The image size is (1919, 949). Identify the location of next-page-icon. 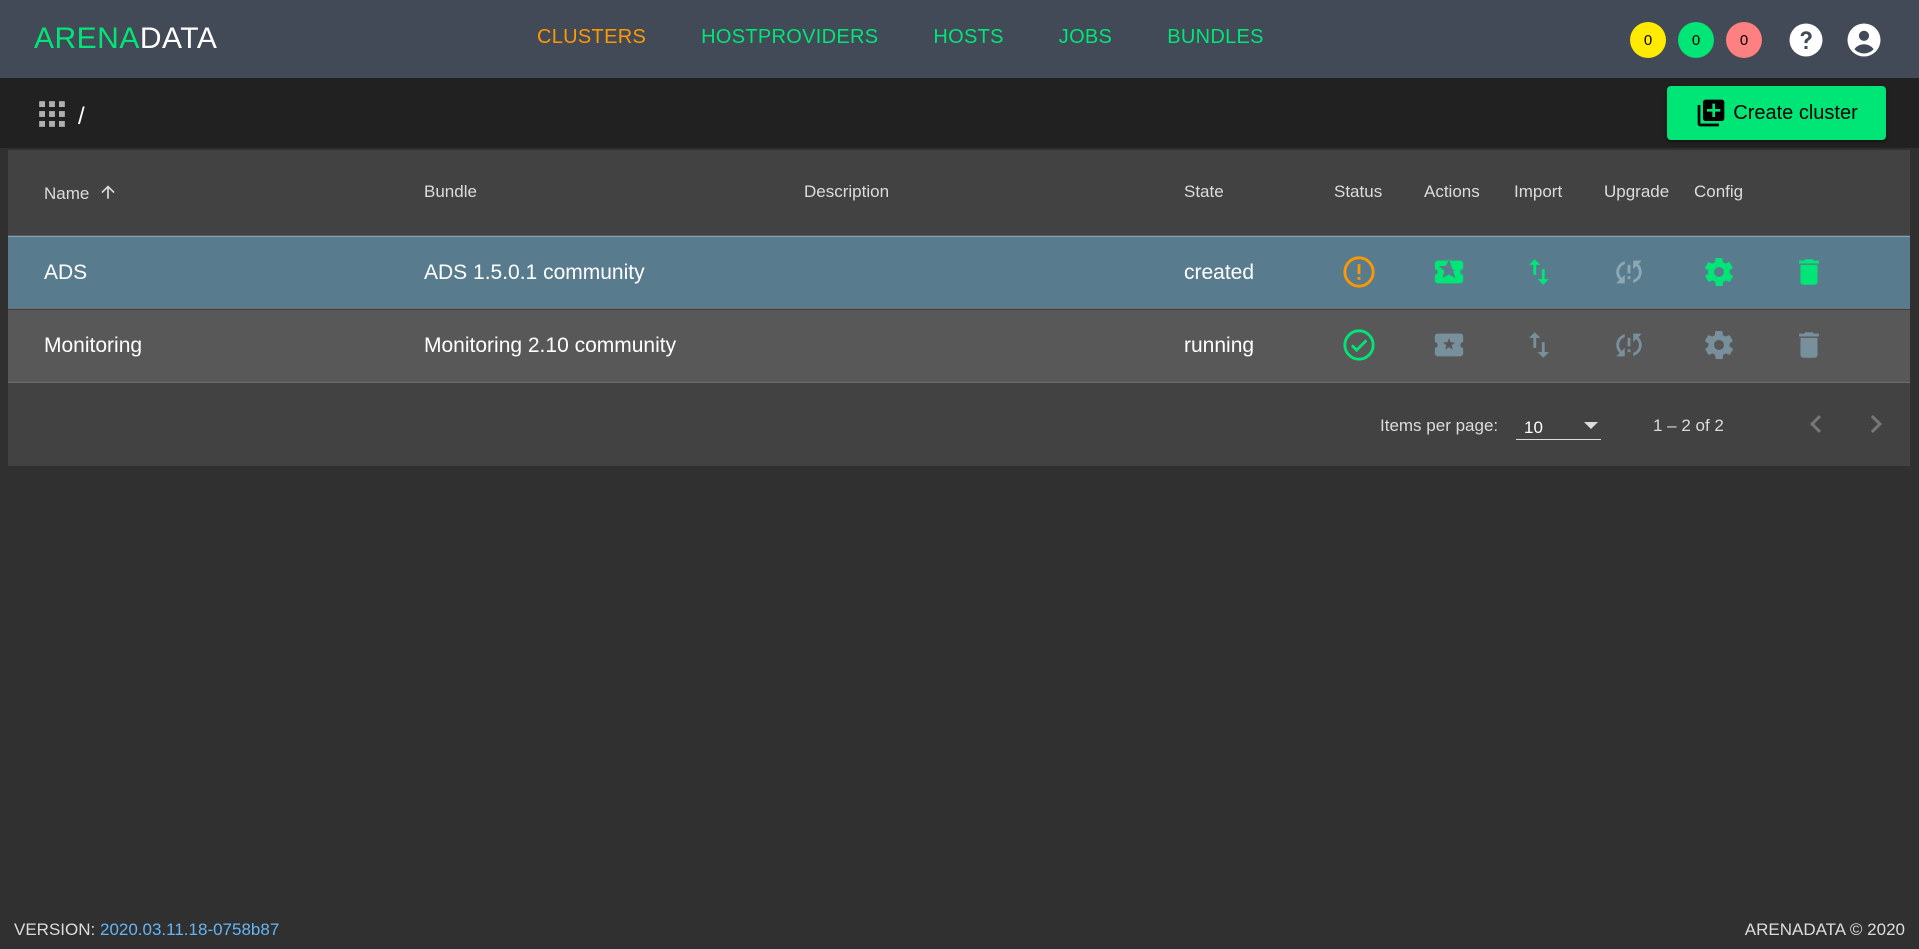
(1876, 424).